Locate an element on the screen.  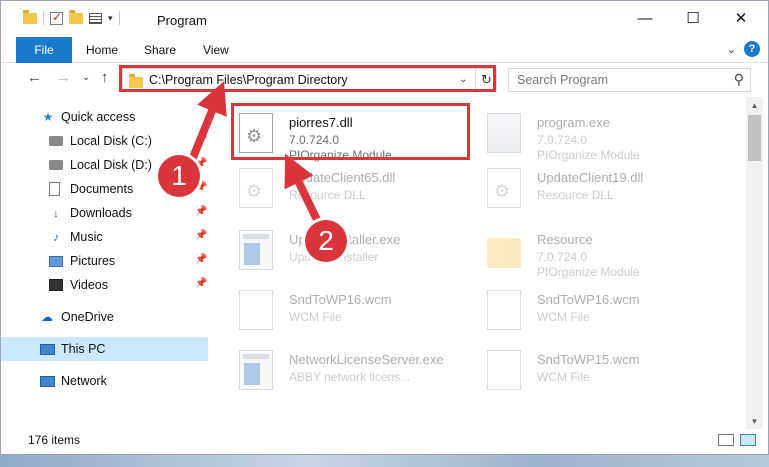
file-name: UpdateClient19.dll is located at coordinates (590, 177).